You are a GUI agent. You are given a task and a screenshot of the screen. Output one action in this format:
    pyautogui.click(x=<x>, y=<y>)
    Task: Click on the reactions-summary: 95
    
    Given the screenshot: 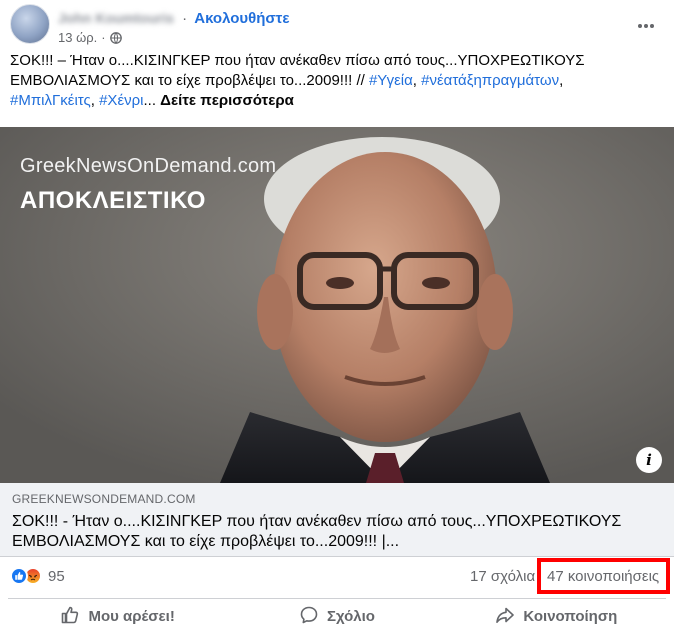 What is the action you would take?
    pyautogui.click(x=37, y=576)
    